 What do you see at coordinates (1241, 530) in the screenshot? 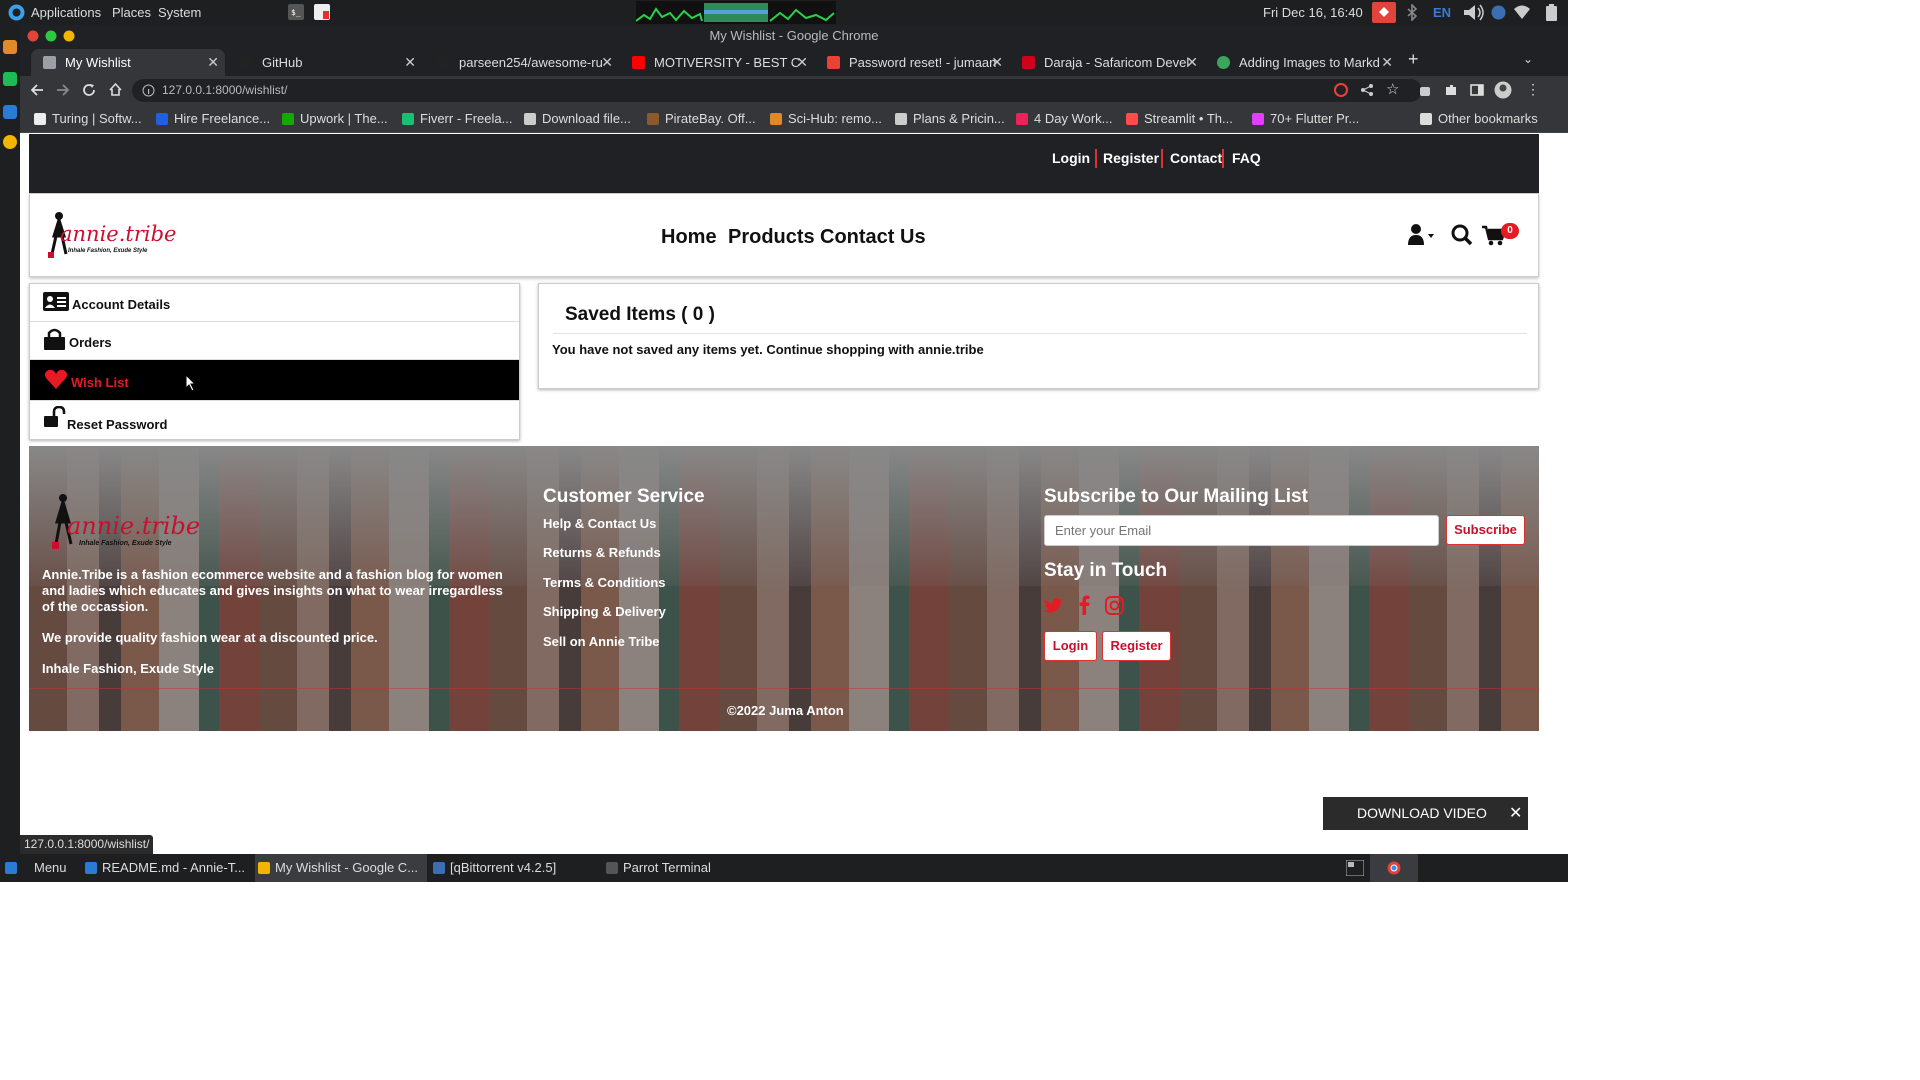
I see `email-input` at bounding box center [1241, 530].